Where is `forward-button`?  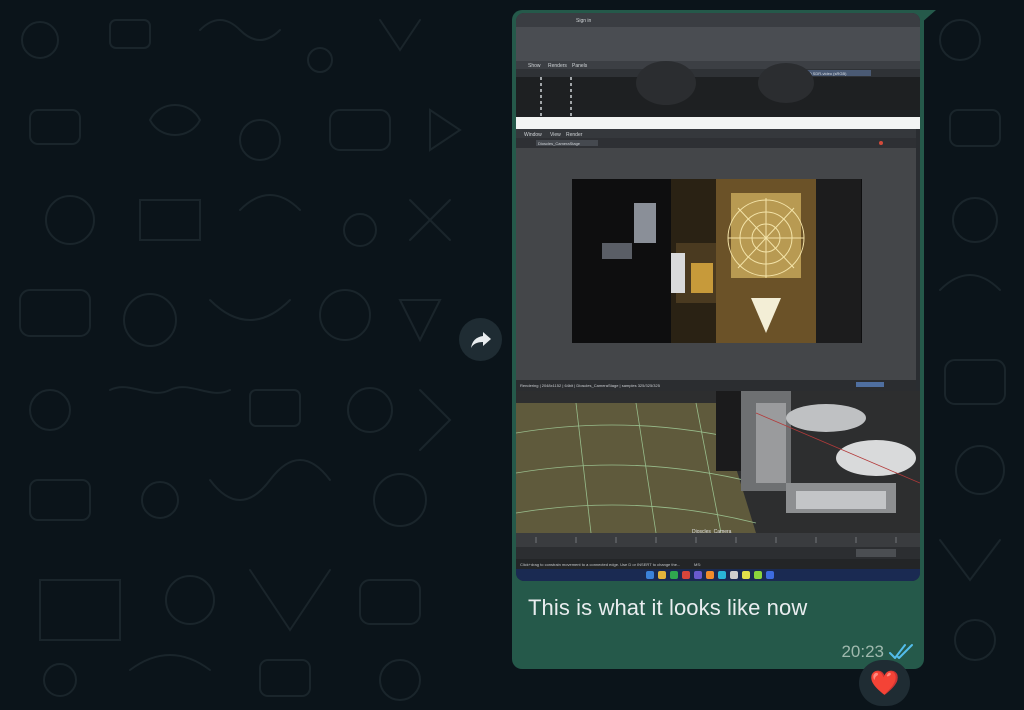 forward-button is located at coordinates (480, 339).